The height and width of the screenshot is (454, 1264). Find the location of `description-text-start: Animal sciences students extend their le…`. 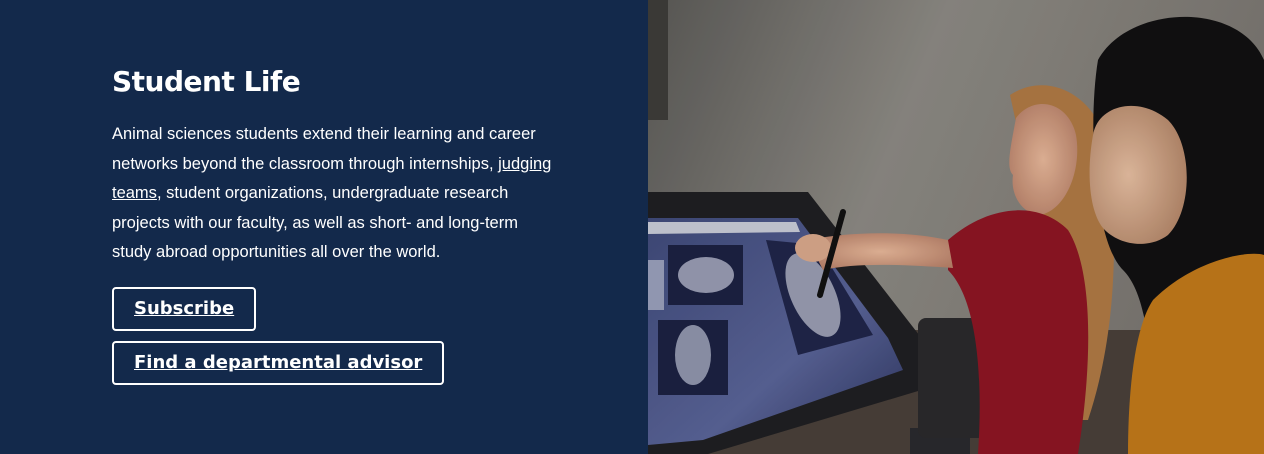

description-text-start: Animal sciences students extend their le… is located at coordinates (324, 149).